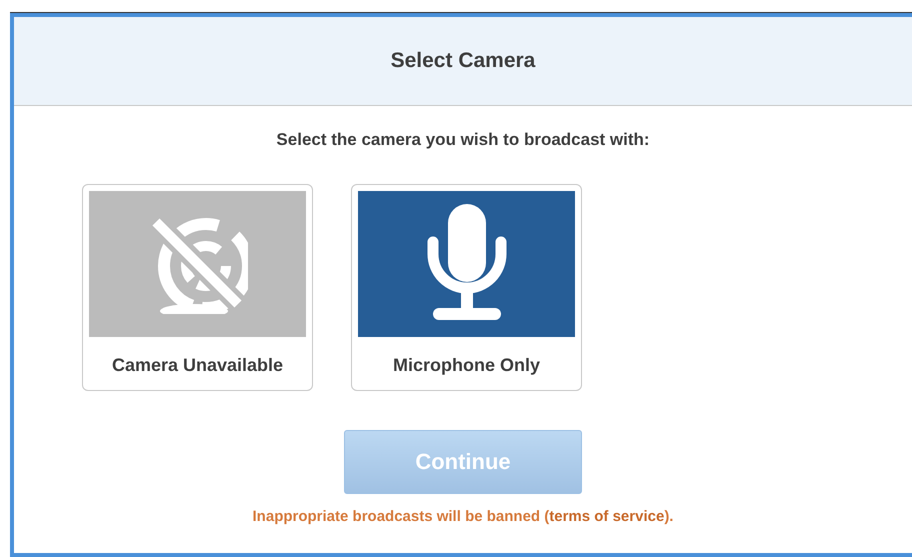 The image size is (912, 557). Describe the element at coordinates (606, 516) in the screenshot. I see `terms-link: terms of service` at that location.